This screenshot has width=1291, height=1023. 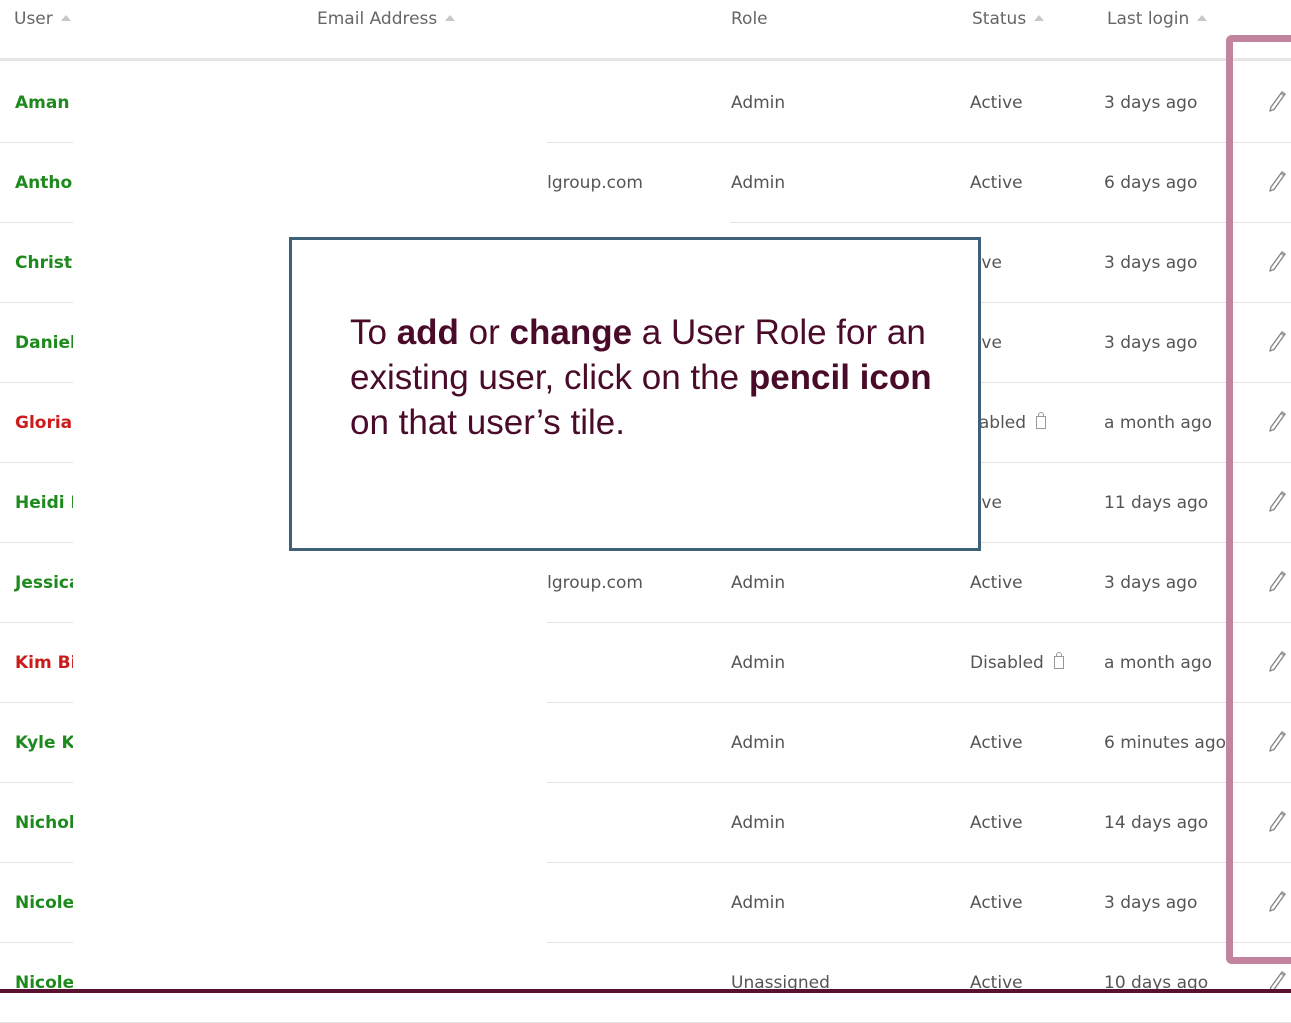 I want to click on user-last-login: 11 days ago, so click(x=1156, y=503).